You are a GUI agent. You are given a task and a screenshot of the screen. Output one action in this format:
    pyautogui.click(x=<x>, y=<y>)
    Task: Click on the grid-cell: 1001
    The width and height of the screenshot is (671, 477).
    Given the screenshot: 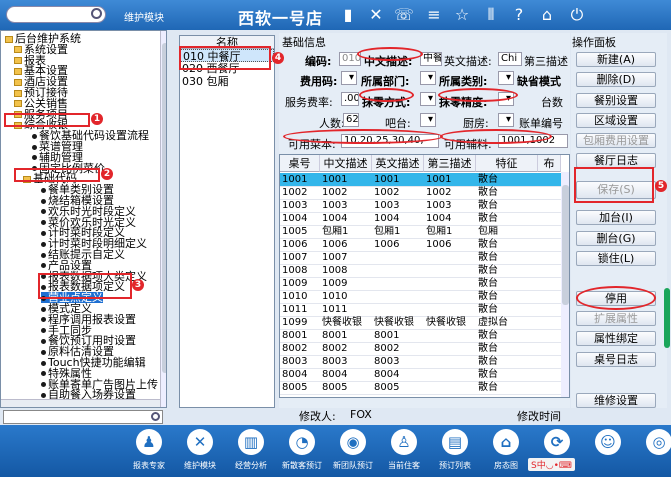 What is the action you would take?
    pyautogui.click(x=450, y=179)
    